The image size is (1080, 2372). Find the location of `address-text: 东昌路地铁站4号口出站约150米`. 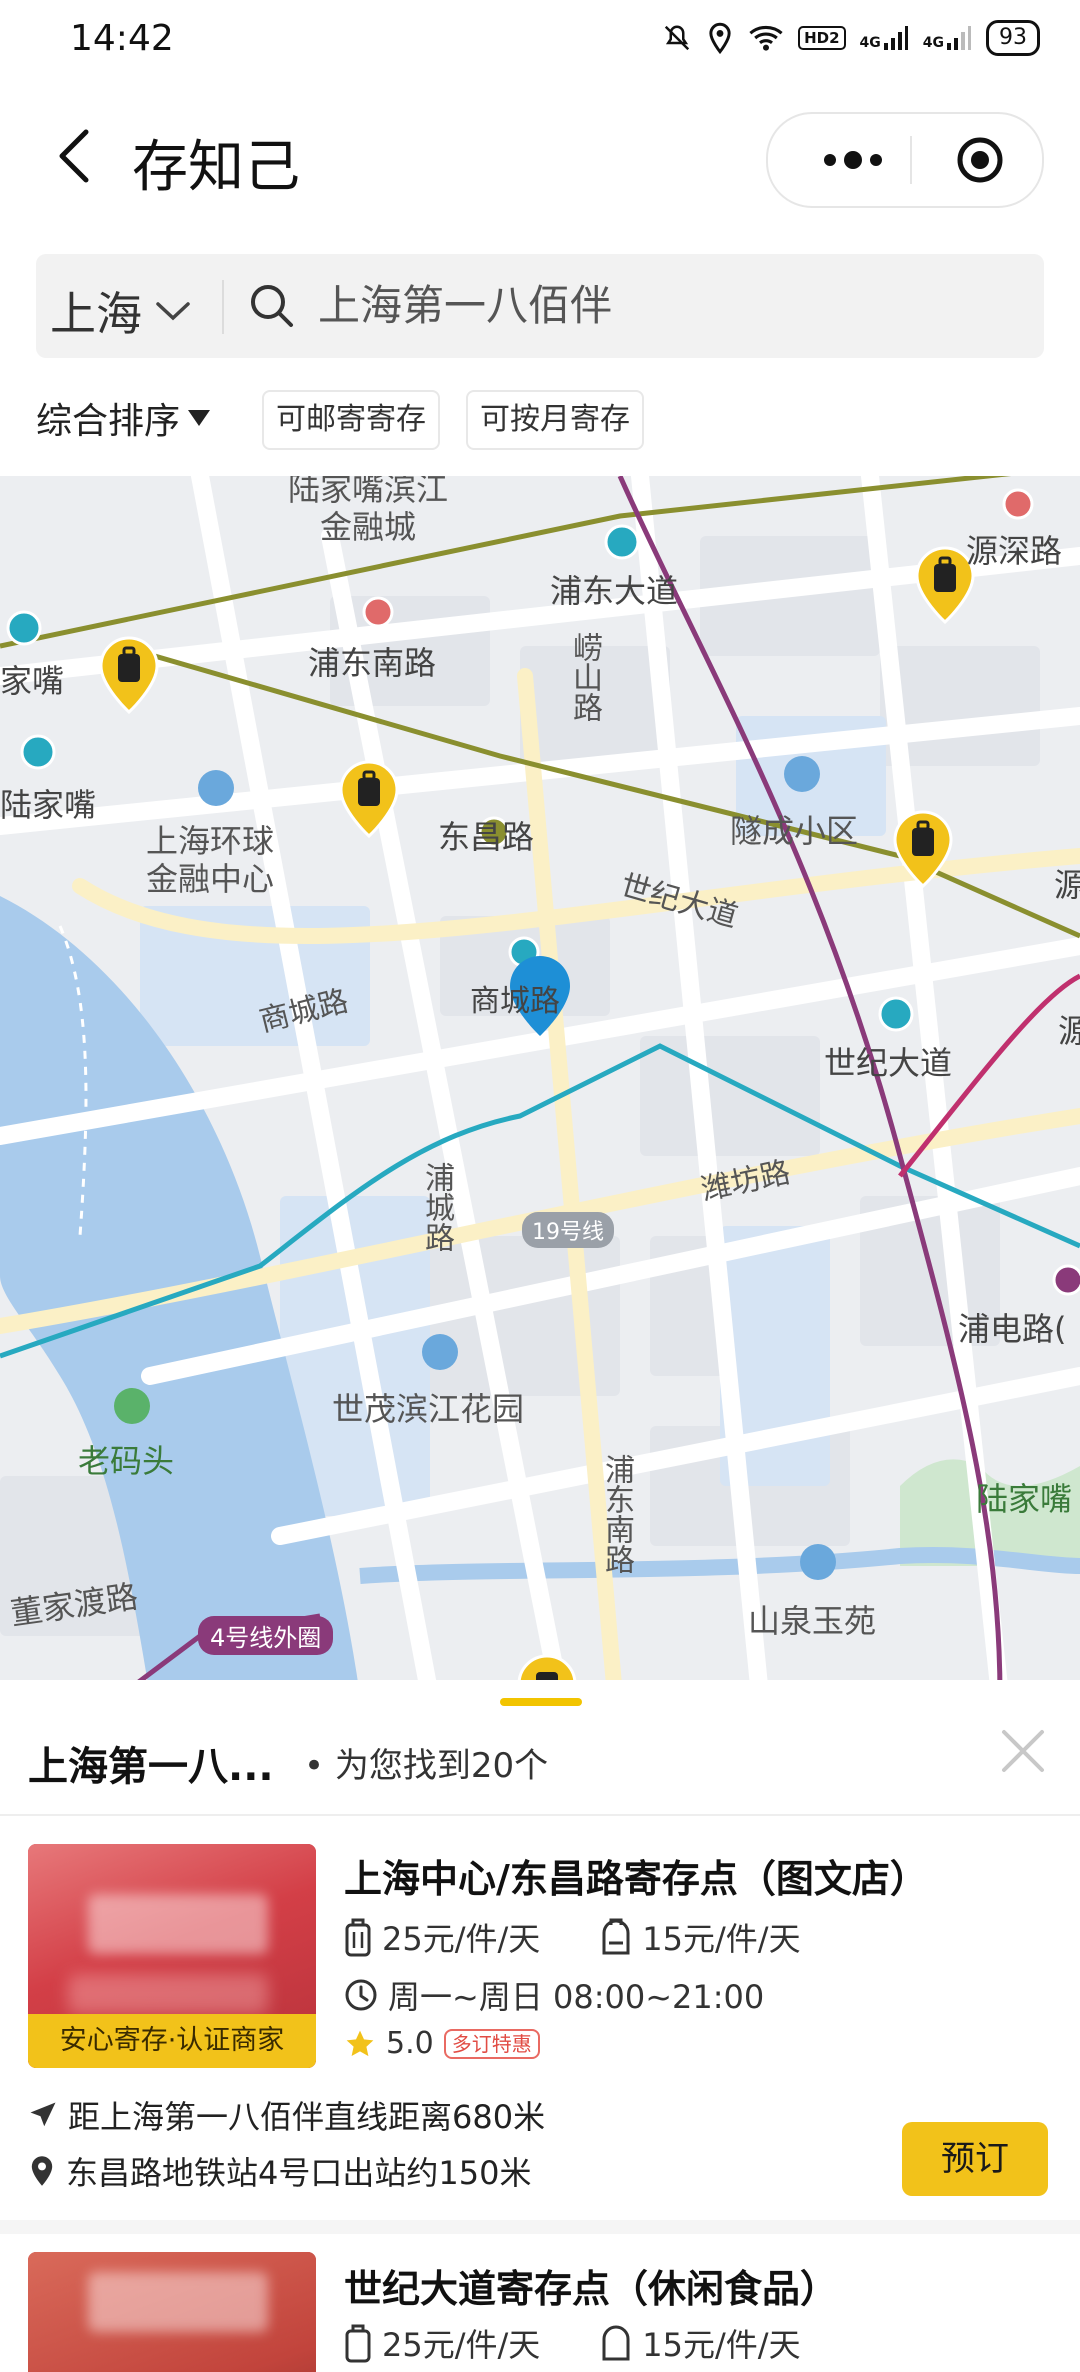

address-text: 东昌路地铁站4号口出站约150米 is located at coordinates (299, 2173).